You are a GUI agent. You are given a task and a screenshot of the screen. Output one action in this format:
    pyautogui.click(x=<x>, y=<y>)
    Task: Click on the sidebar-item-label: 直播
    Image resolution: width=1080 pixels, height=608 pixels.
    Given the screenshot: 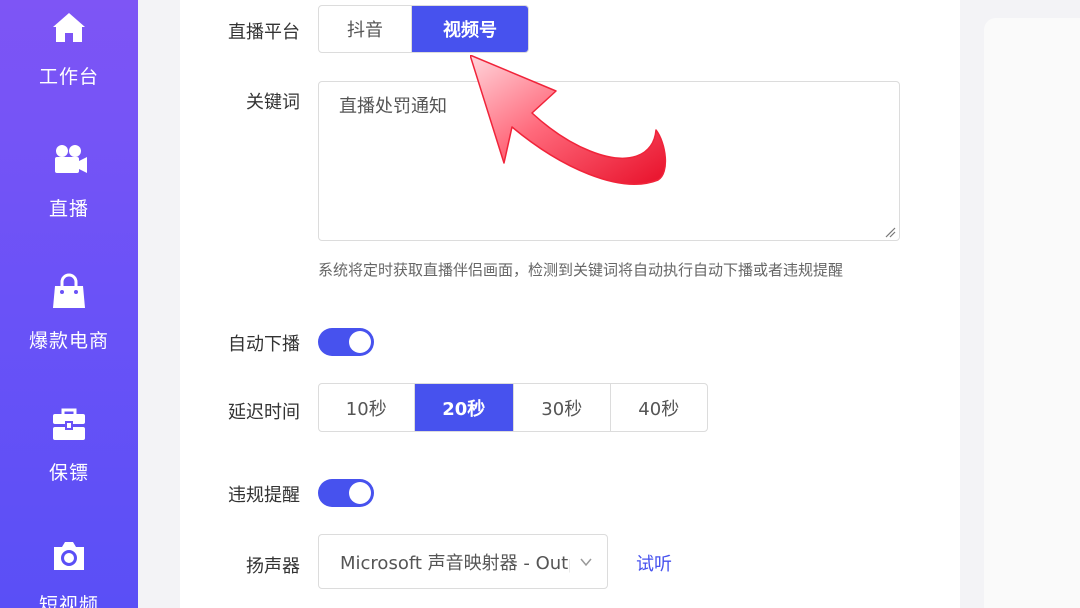 What is the action you would take?
    pyautogui.click(x=68, y=209)
    